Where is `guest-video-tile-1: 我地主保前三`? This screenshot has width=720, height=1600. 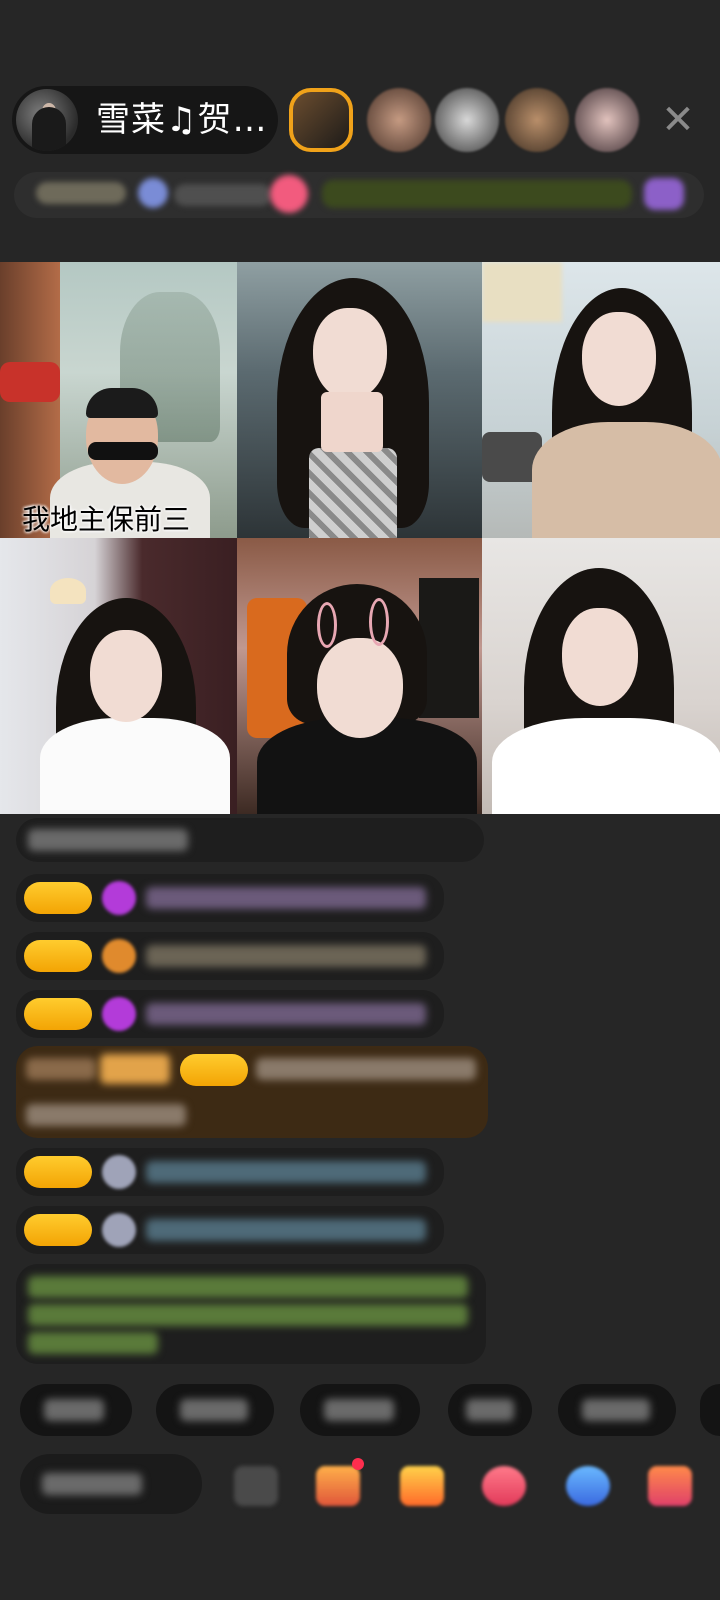
guest-video-tile-1: 我地主保前三 is located at coordinates (118, 400).